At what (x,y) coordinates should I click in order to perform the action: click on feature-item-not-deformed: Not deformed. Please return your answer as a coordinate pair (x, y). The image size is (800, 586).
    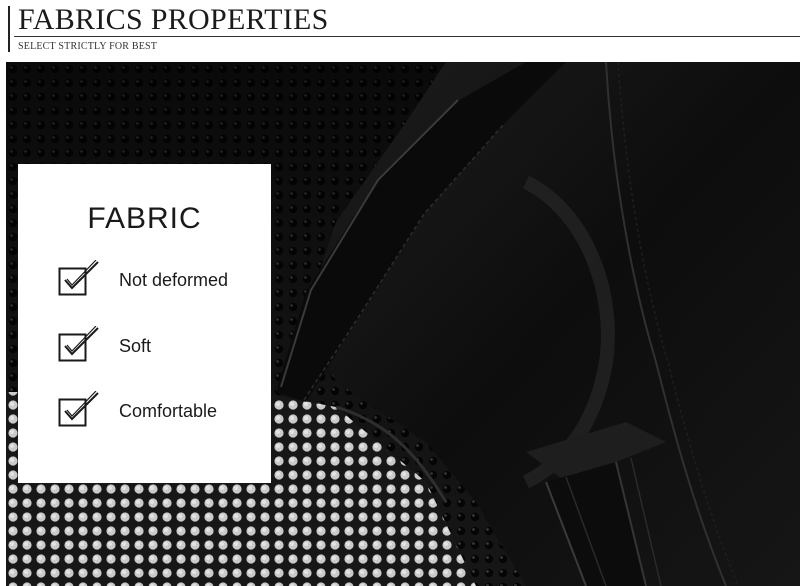
    Looking at the image, I should click on (163, 280).